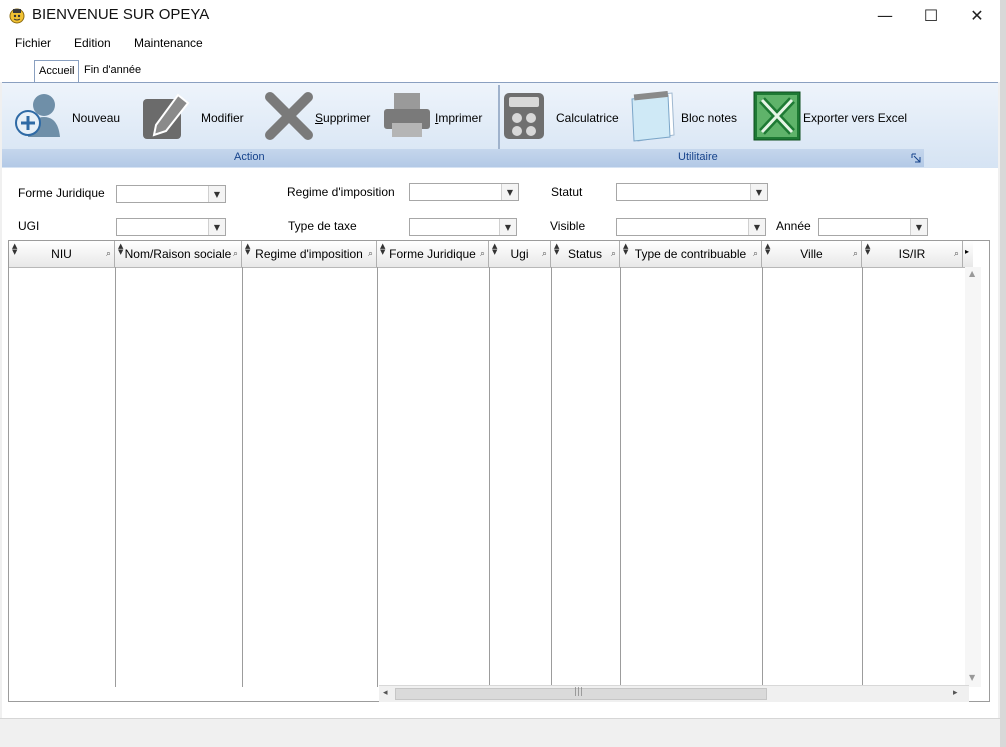 Image resolution: width=1006 pixels, height=747 pixels. I want to click on column-header-is-ir: ▲ ▼ IS/IR ⌕, so click(912, 254).